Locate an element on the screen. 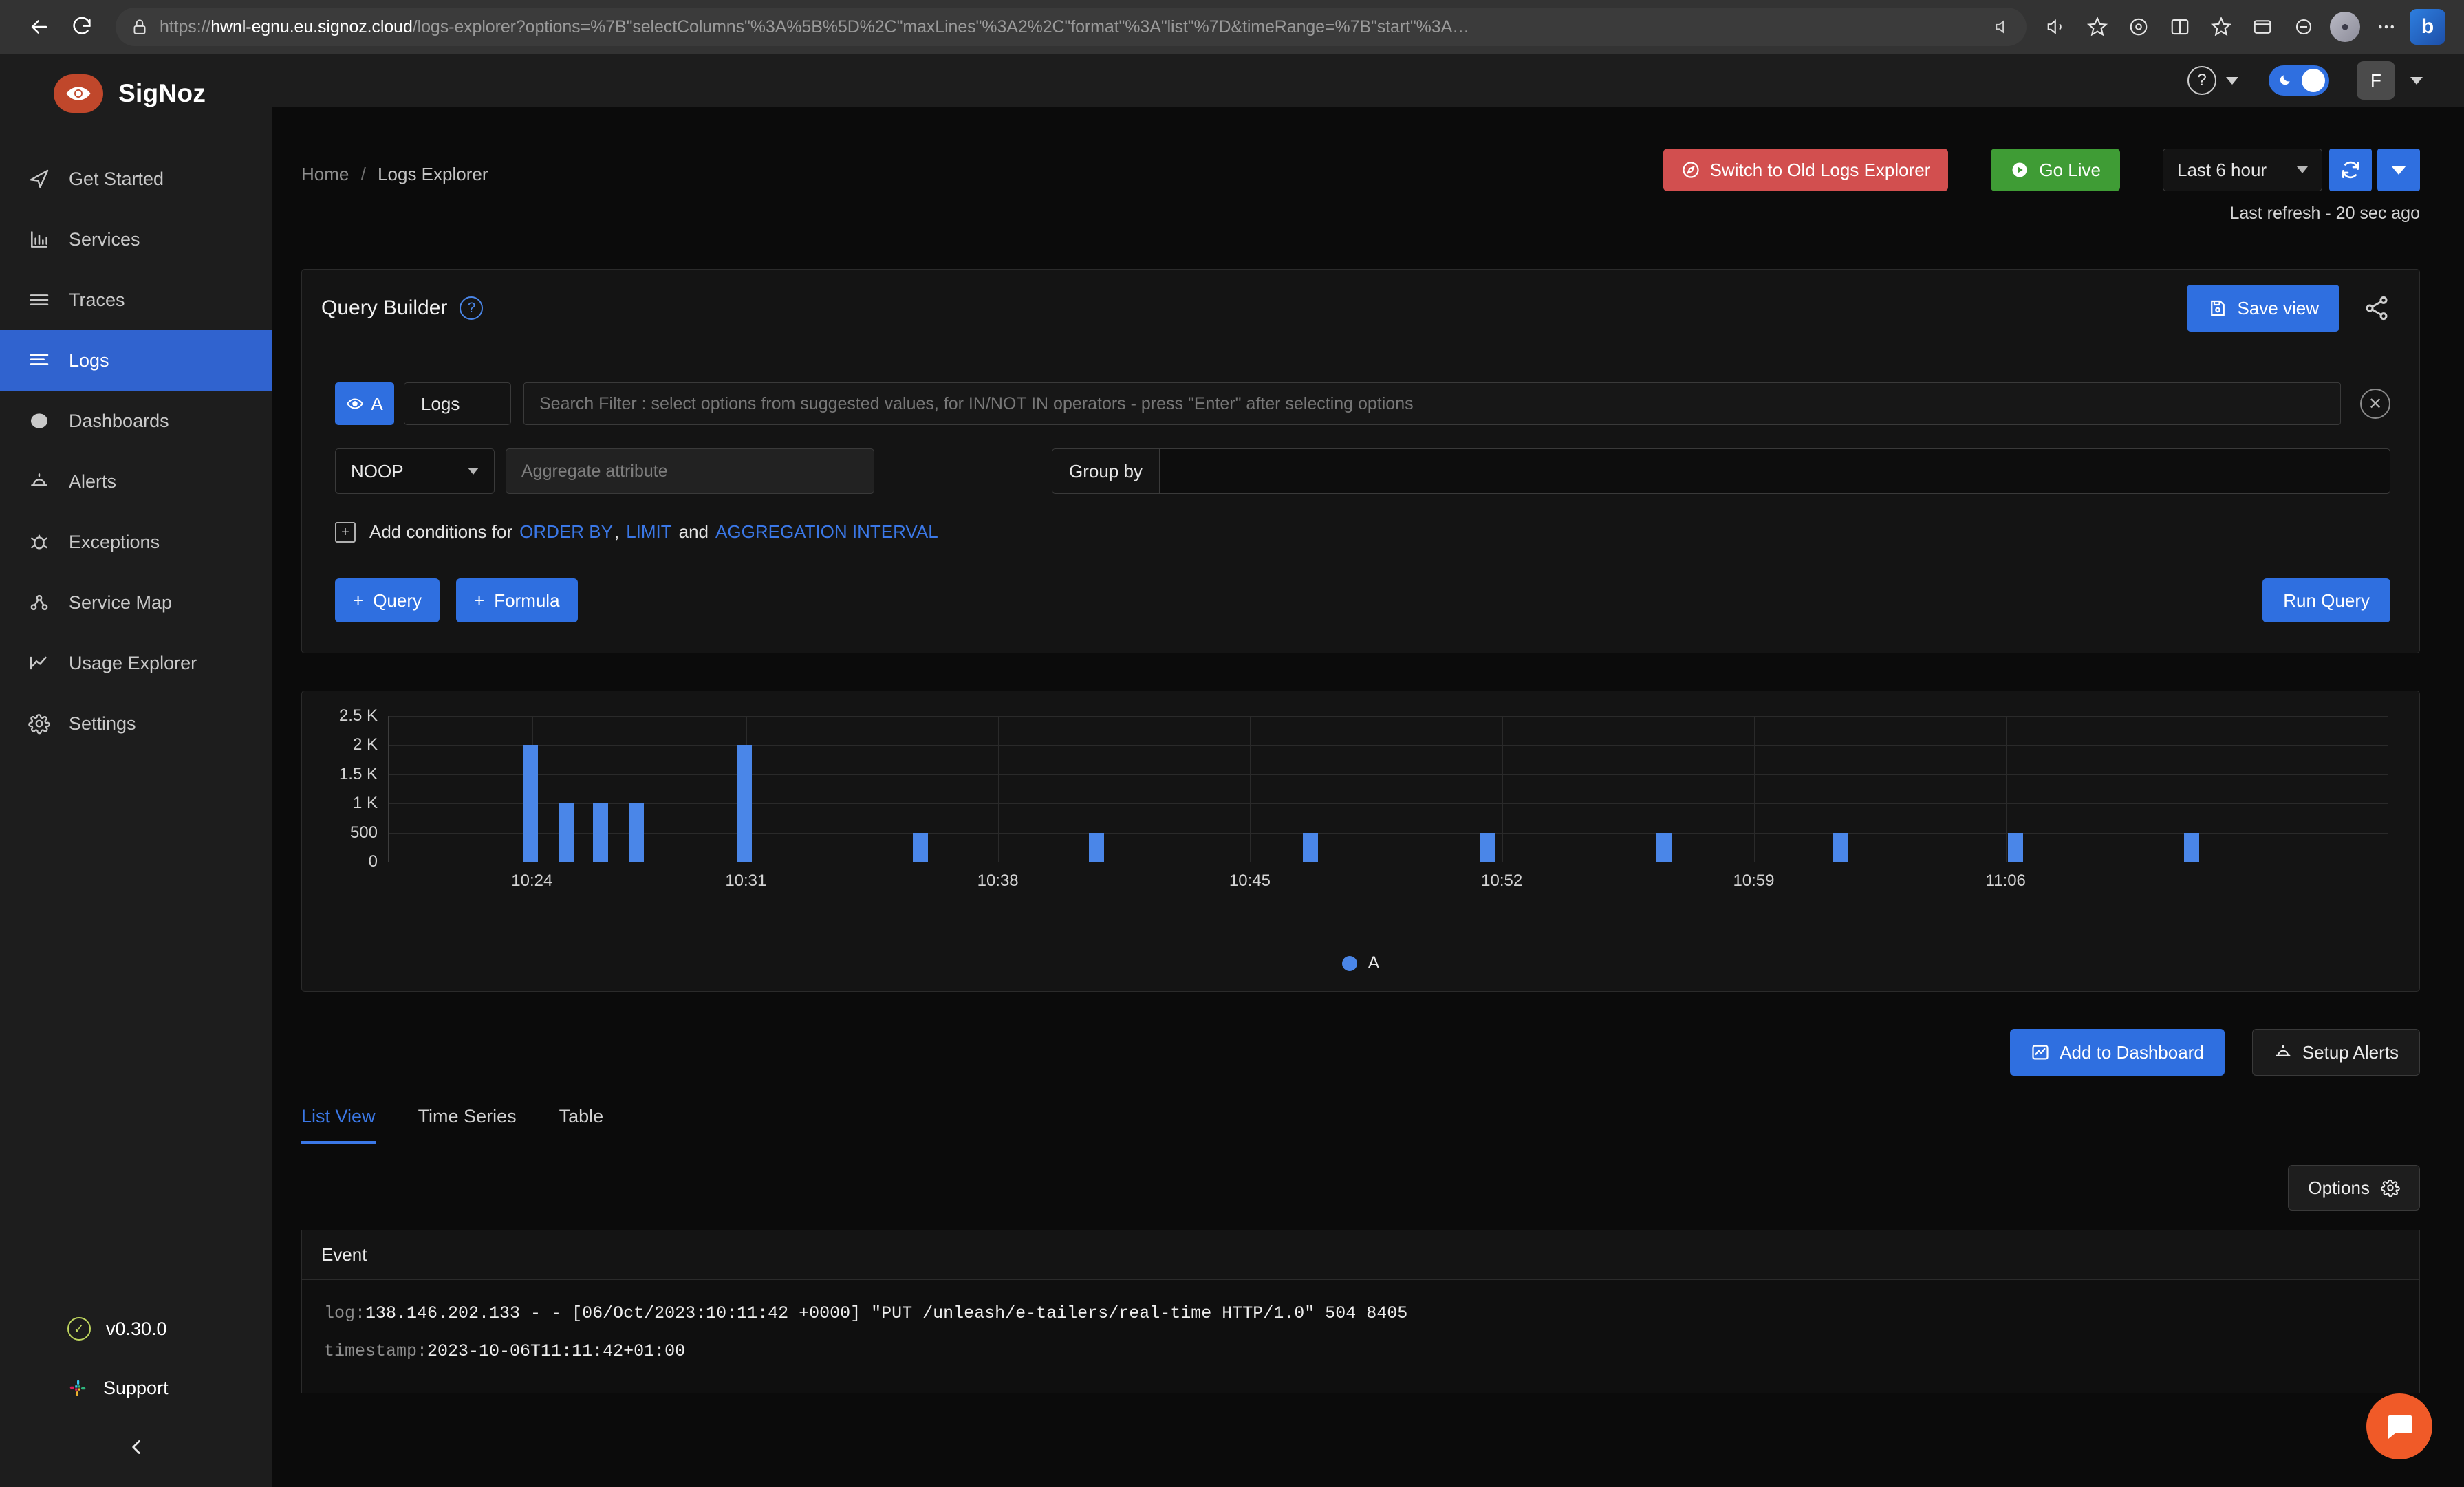  add-query-button: + Query is located at coordinates (387, 600).